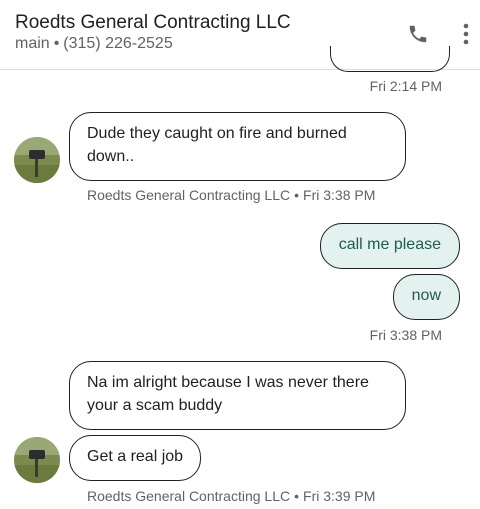  I want to click on line-type: main, so click(32, 43).